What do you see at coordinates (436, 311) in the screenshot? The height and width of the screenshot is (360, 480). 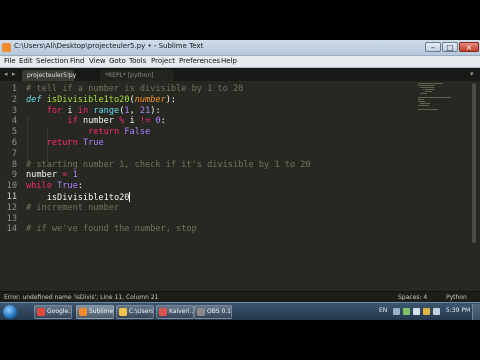 I see `power-icon` at bounding box center [436, 311].